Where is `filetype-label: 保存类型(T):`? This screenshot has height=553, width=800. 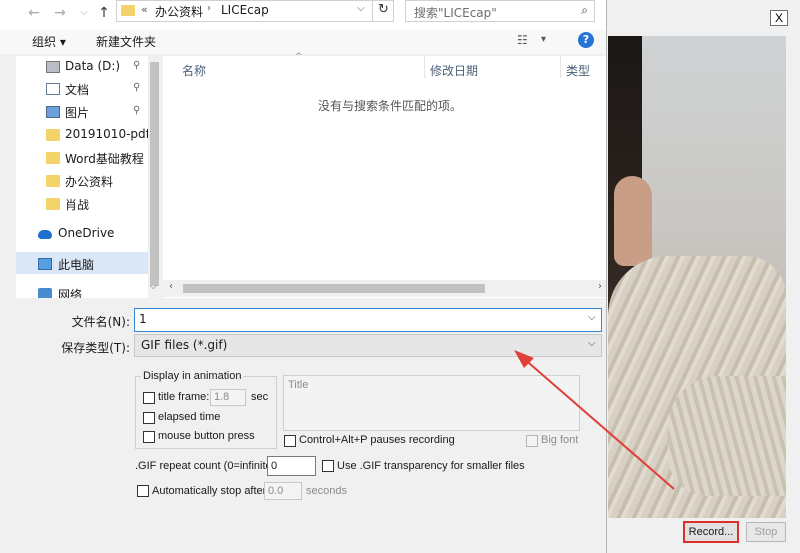
filetype-label: 保存类型(T): is located at coordinates (95, 348).